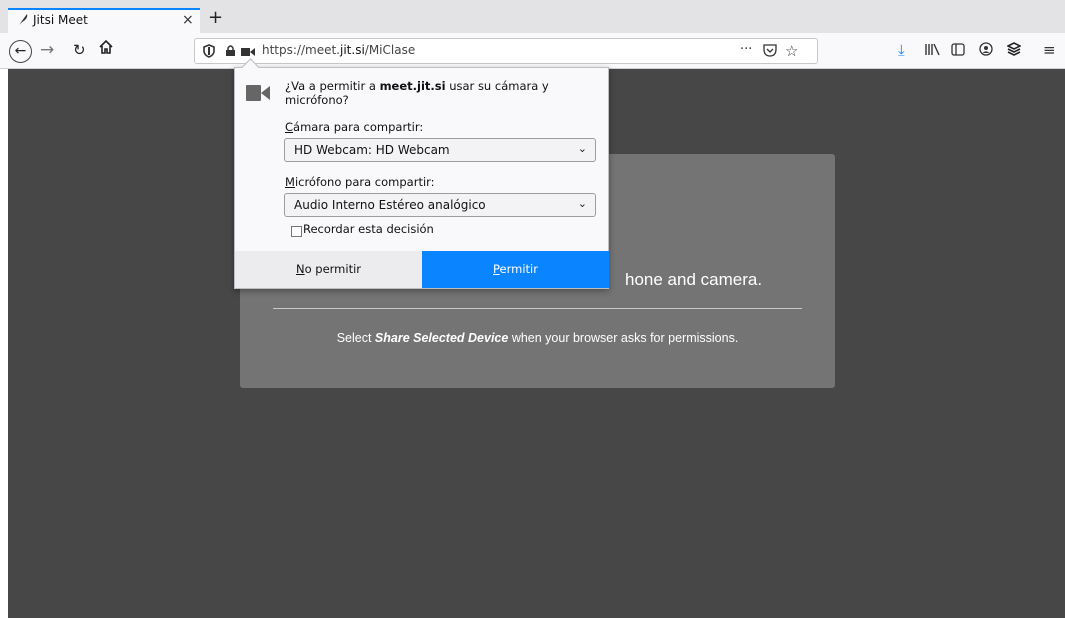 The image size is (1065, 618). Describe the element at coordinates (901, 50) in the screenshot. I see `download-icon: ⤓` at that location.